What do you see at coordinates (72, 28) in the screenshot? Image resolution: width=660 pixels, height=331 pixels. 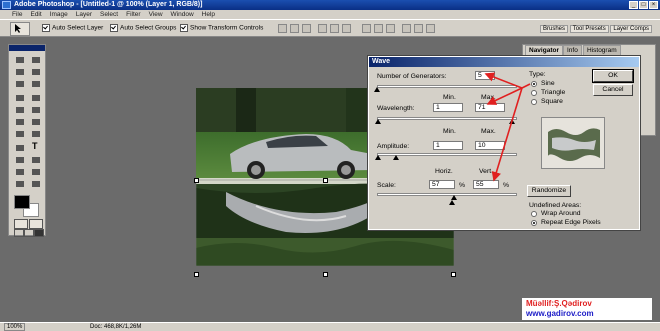 I see `auto-select-layer-checkbox: Auto Select Layer` at bounding box center [72, 28].